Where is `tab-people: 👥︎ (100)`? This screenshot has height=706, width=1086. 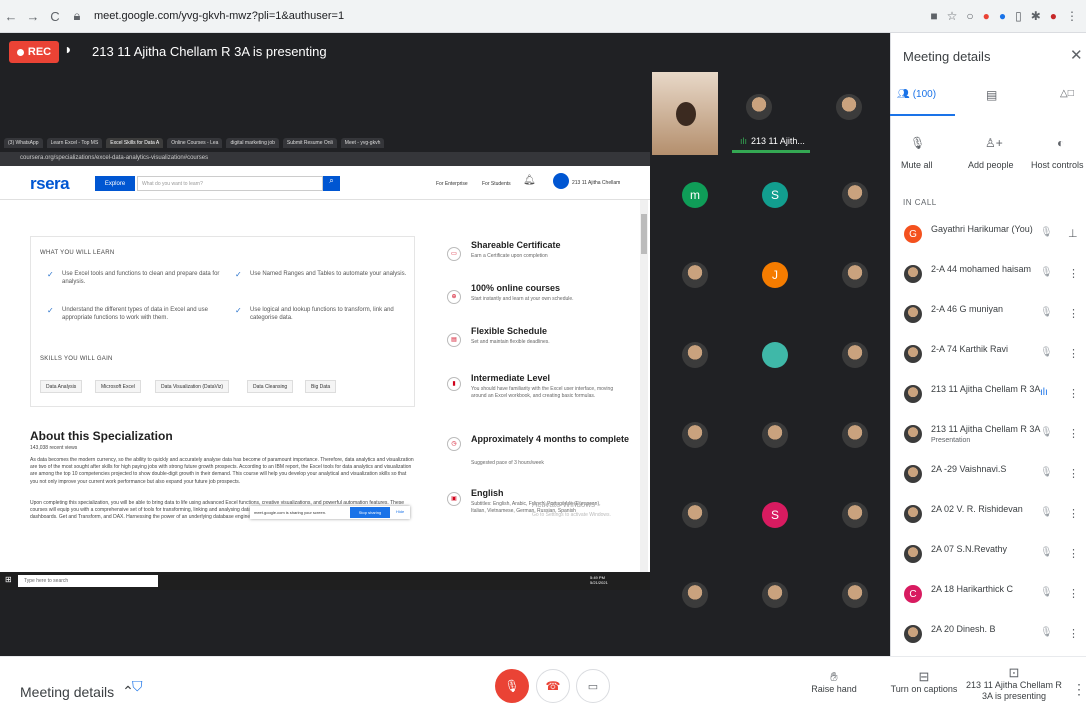
tab-people: 👥︎ (100) is located at coordinates (916, 94).